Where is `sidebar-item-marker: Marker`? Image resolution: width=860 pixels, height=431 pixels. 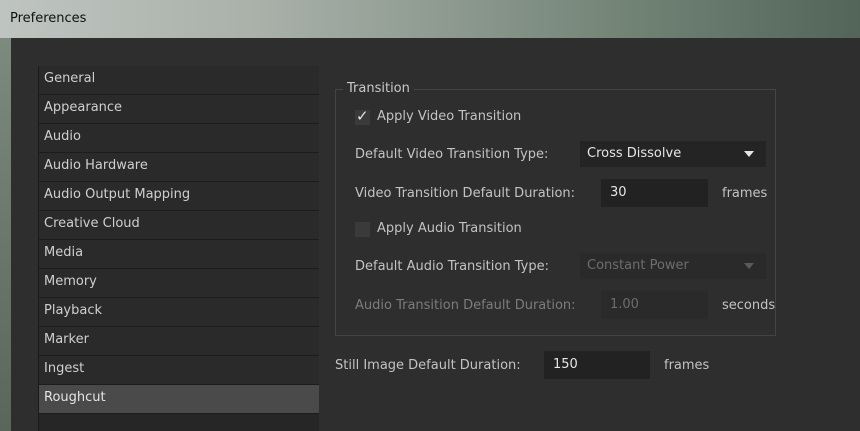 sidebar-item-marker: Marker is located at coordinates (179, 341).